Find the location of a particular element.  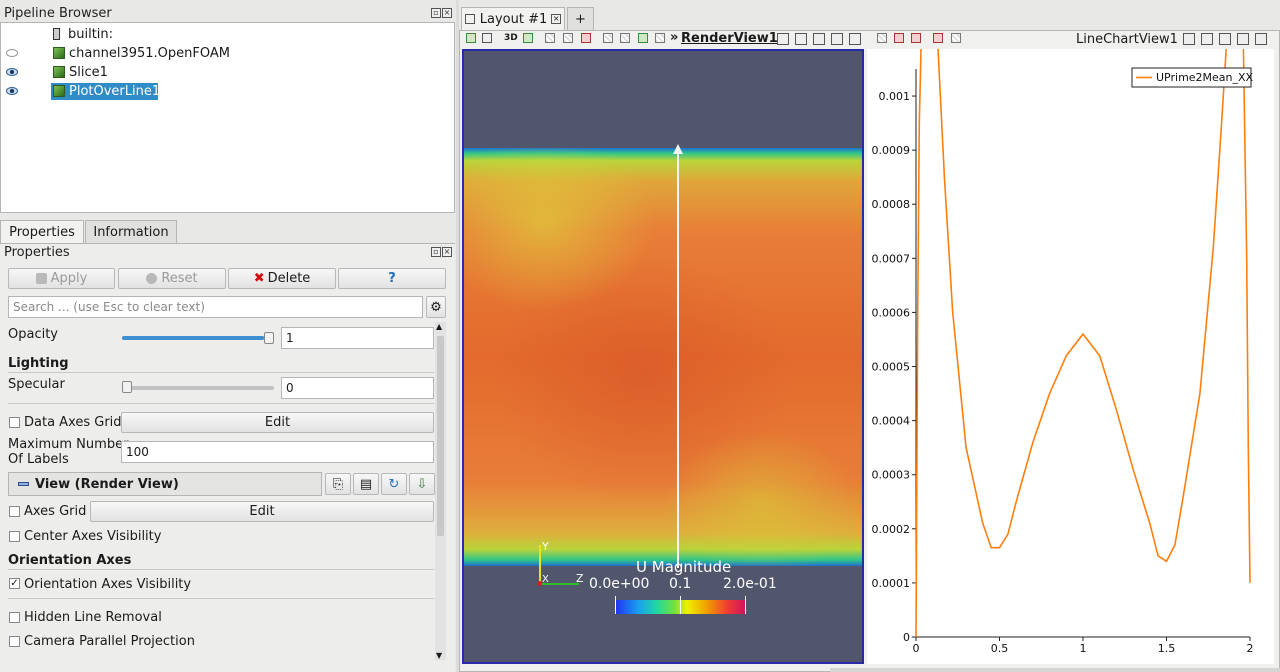

specular-field: 0 is located at coordinates (357, 388).